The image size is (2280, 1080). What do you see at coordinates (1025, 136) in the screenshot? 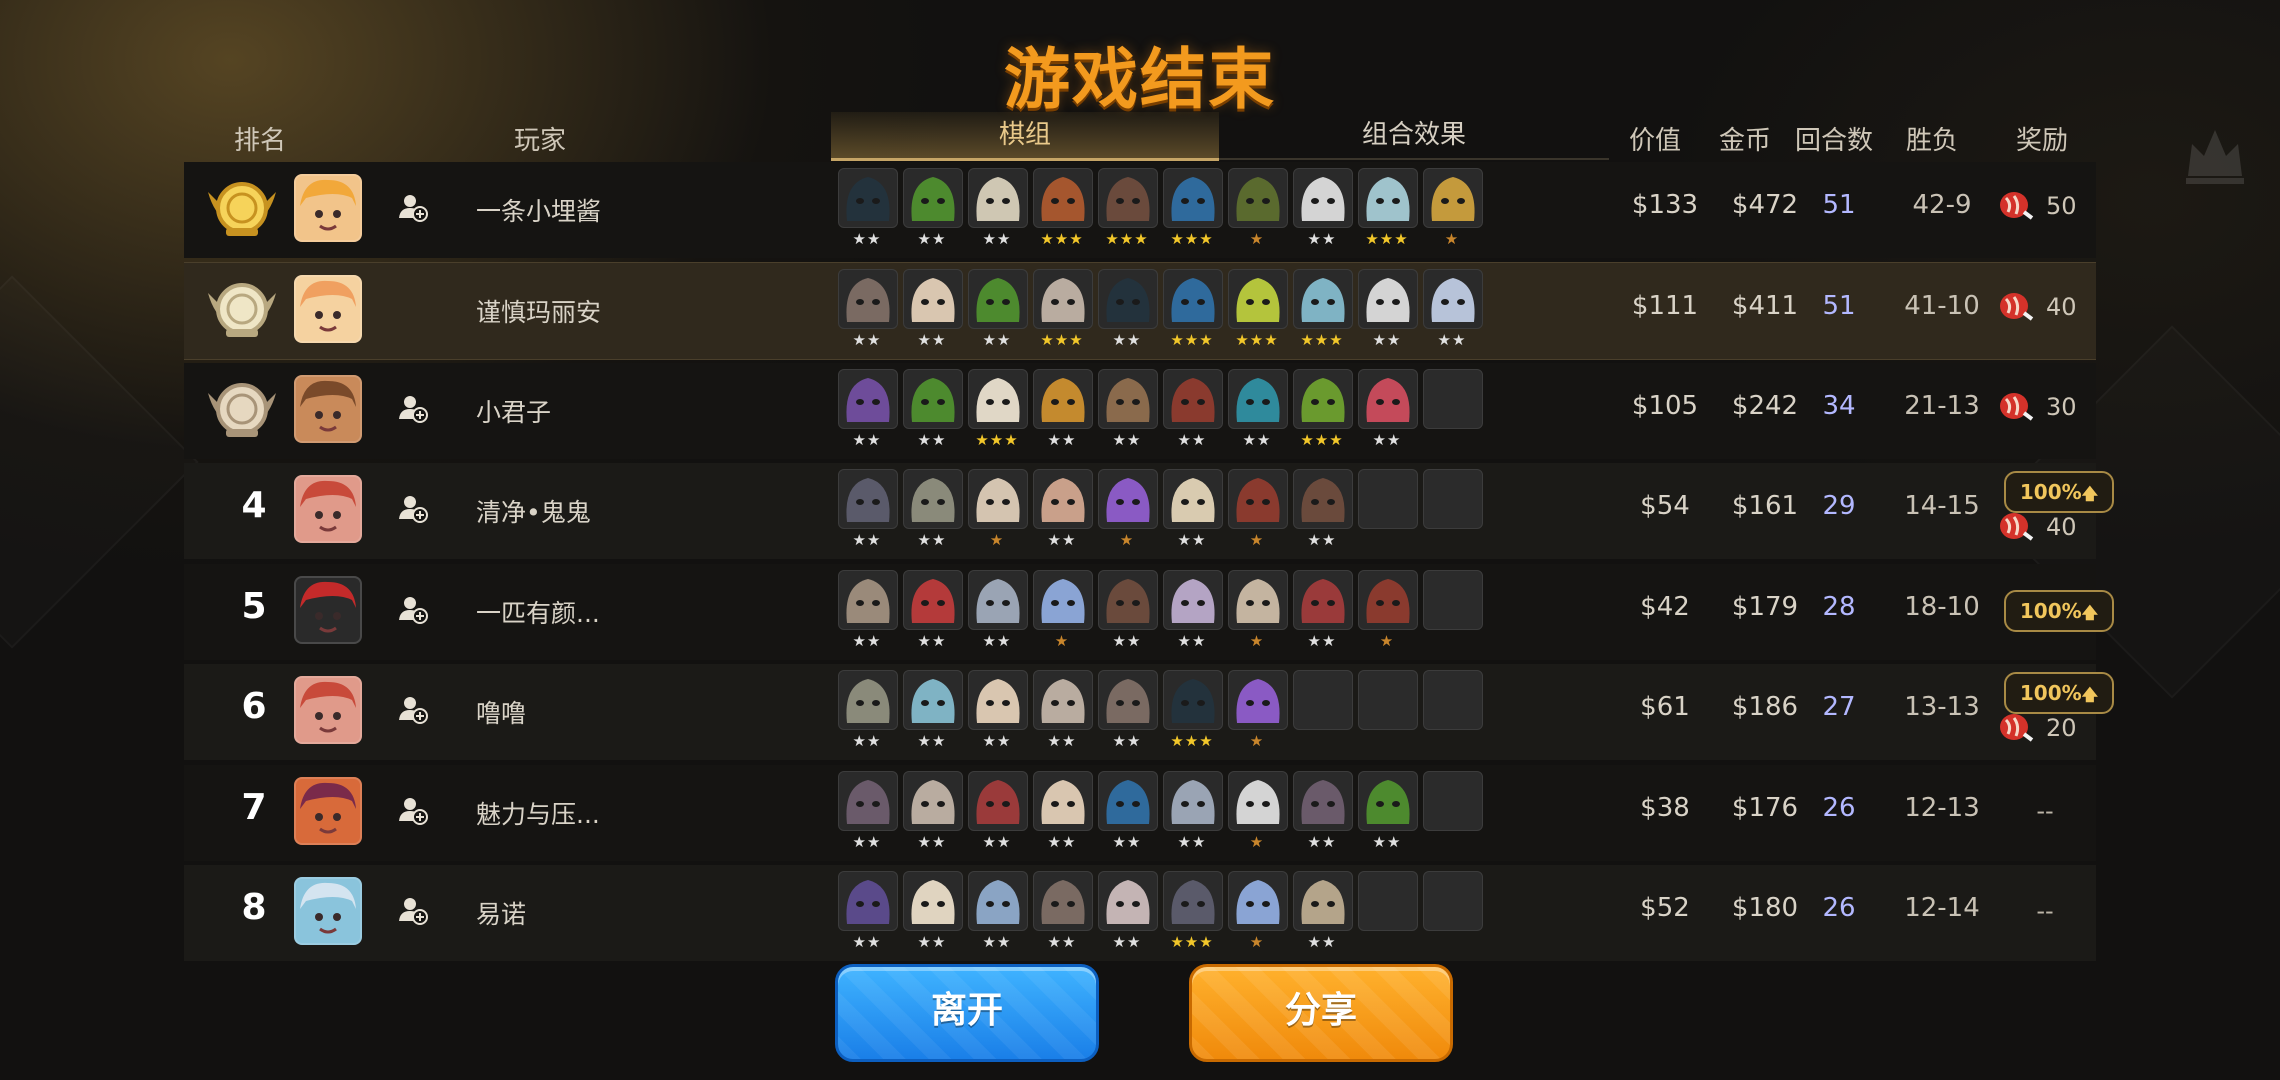
I see `tab-lineup: 棋组` at bounding box center [1025, 136].